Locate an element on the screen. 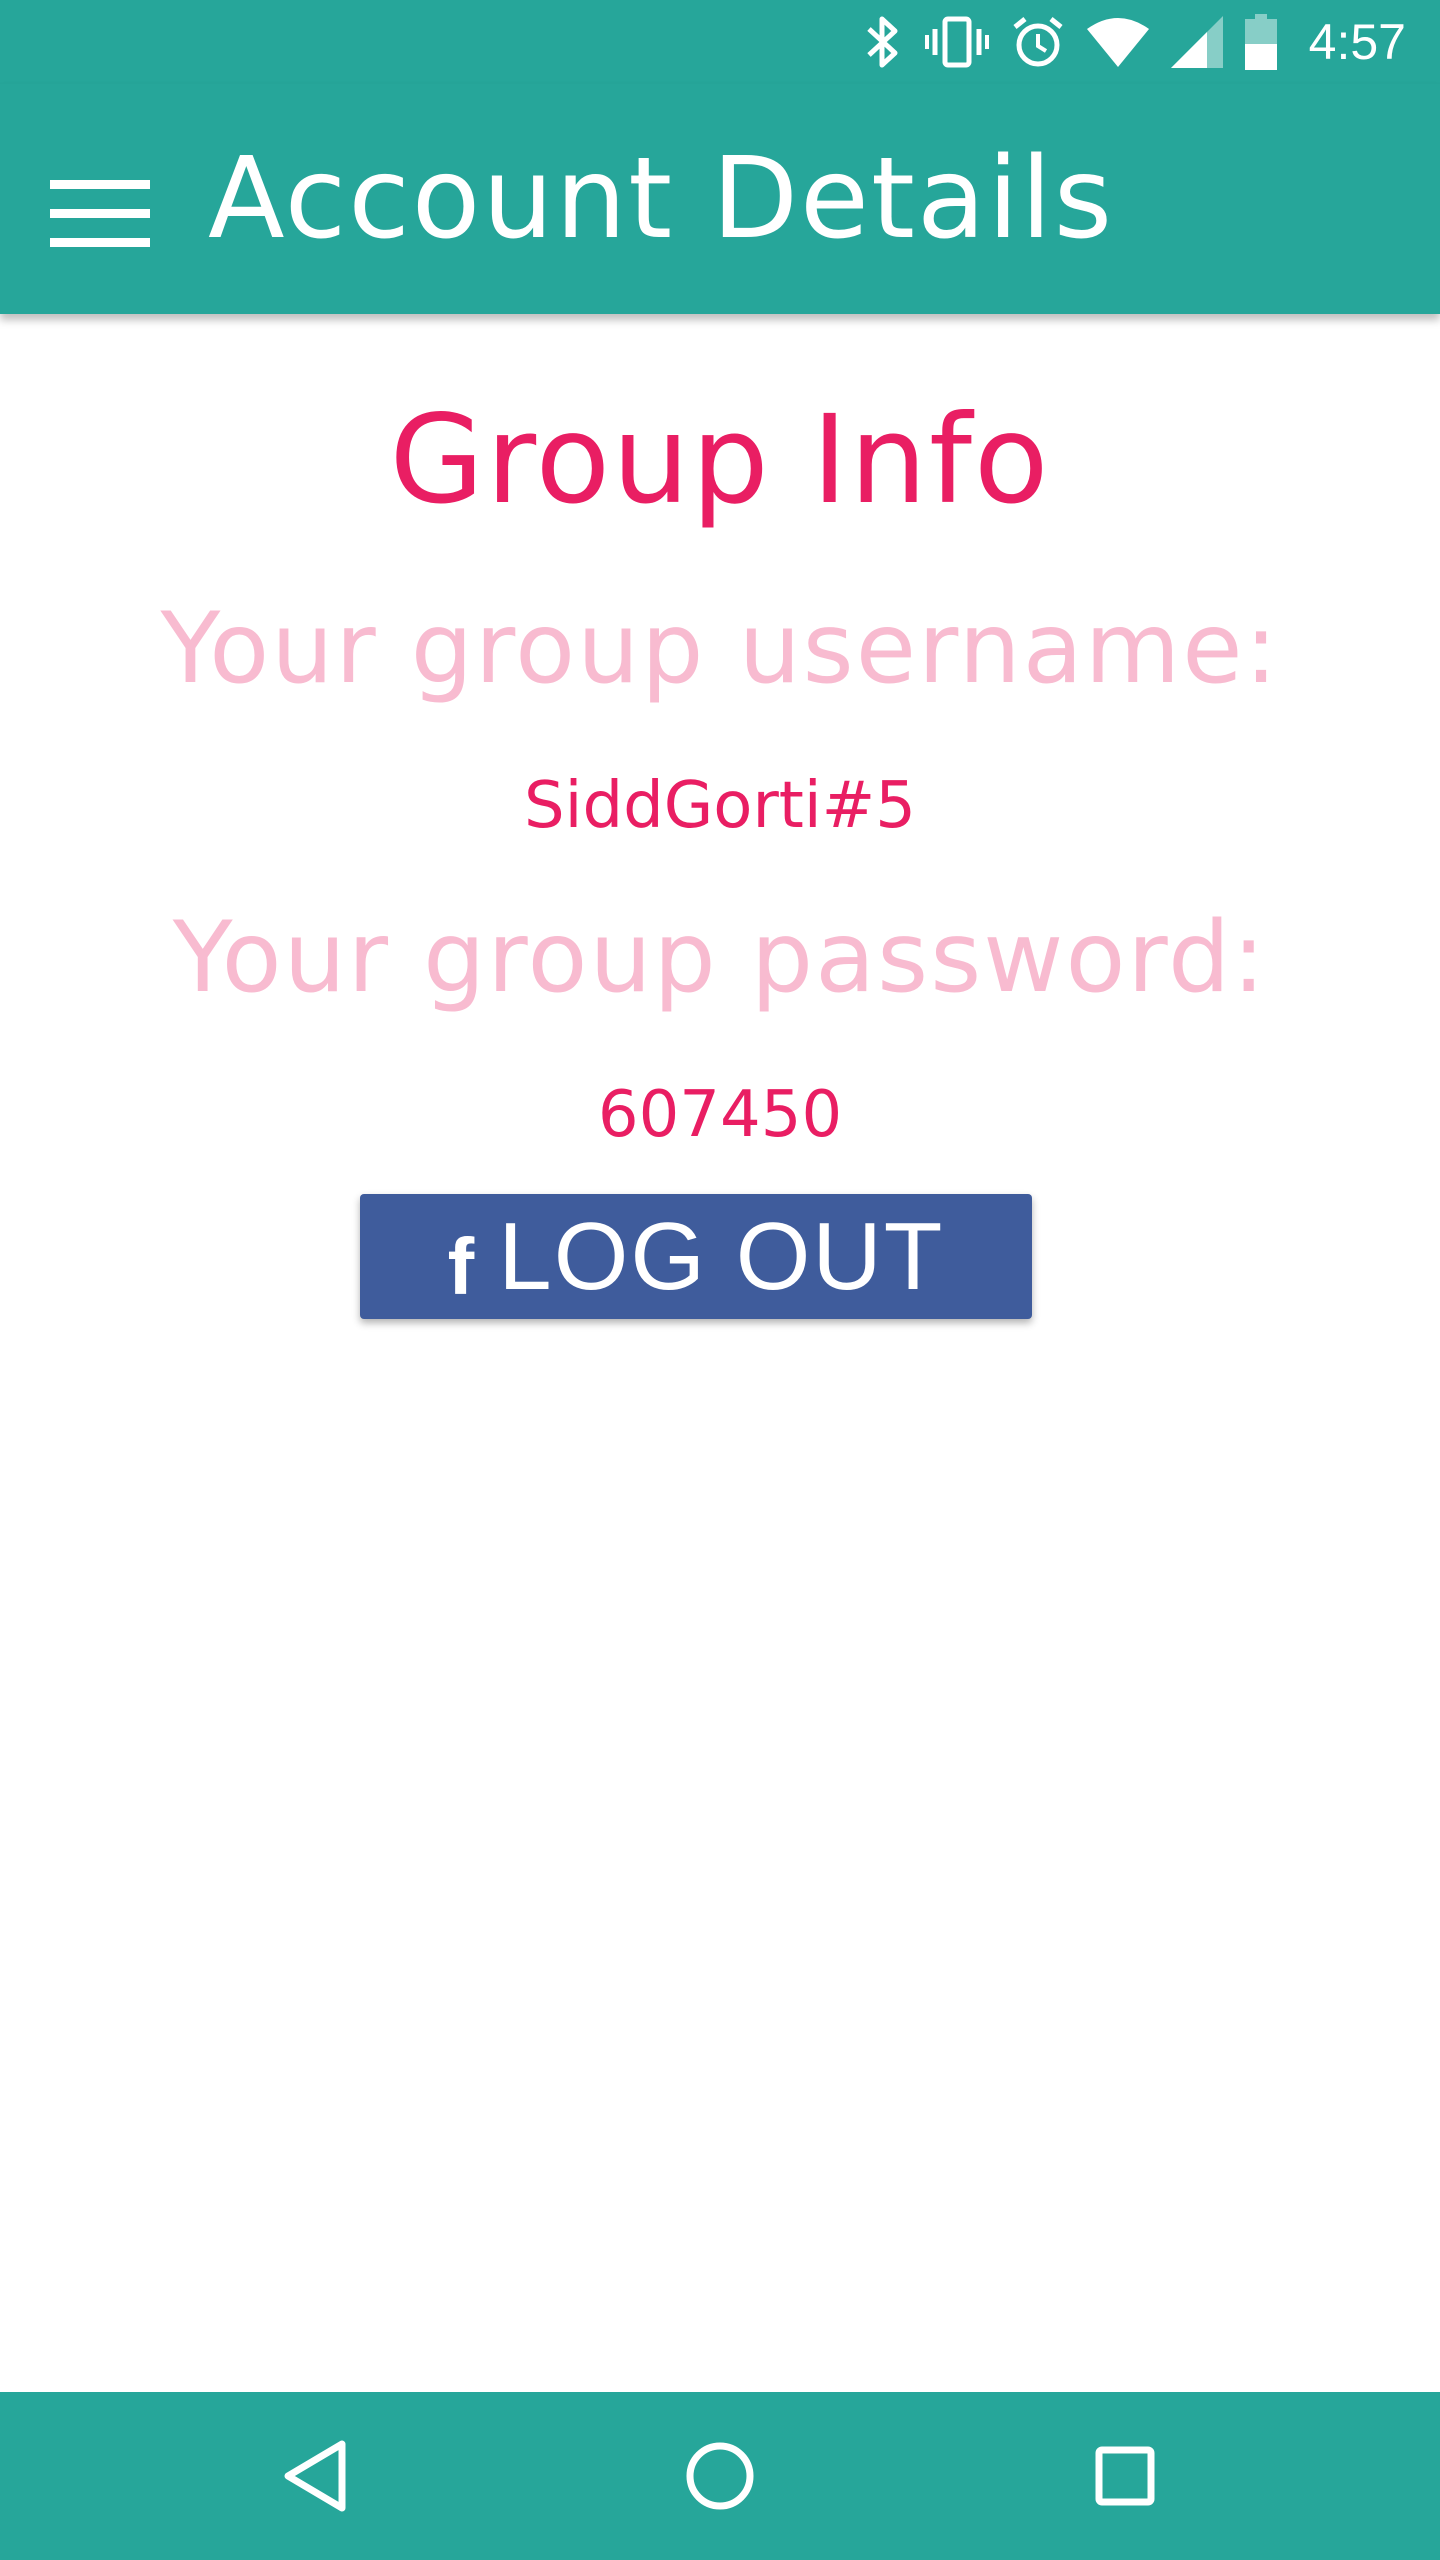 Image resolution: width=1440 pixels, height=2560 pixels. username-value: SiddGorti#5 is located at coordinates (720, 806).